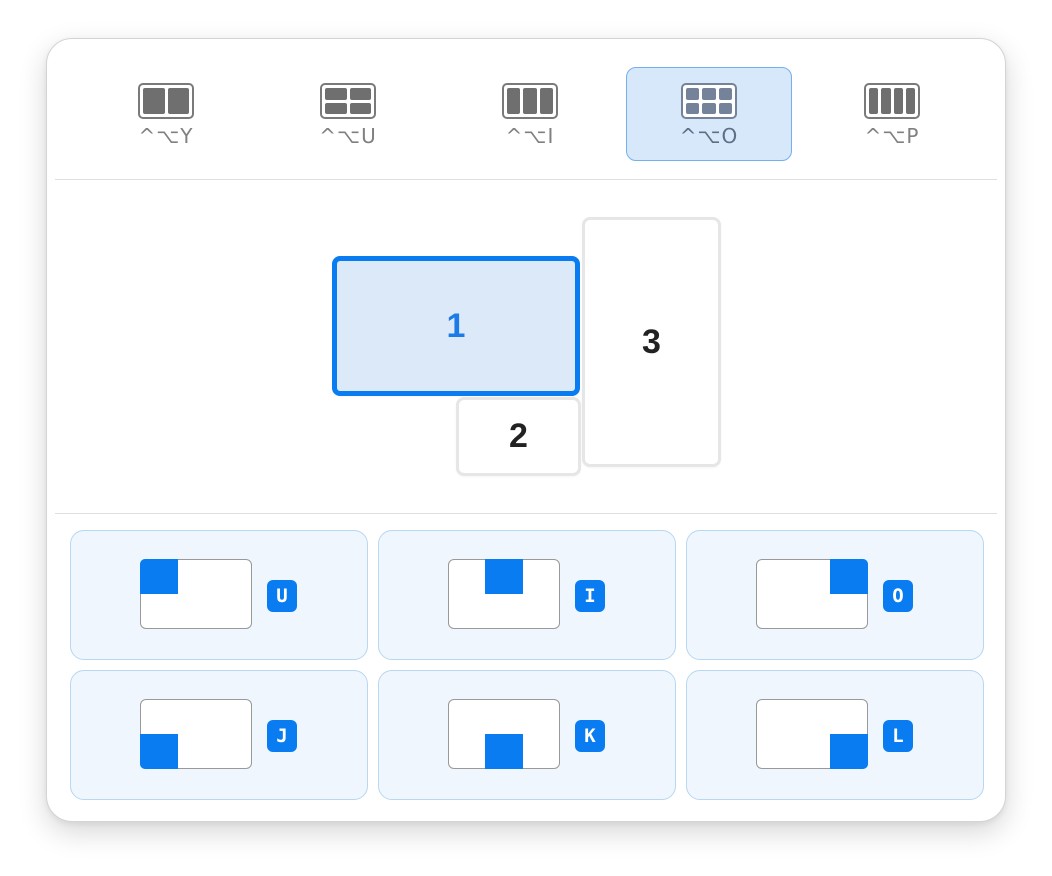 Image resolution: width=1052 pixels, height=876 pixels. I want to click on shortcut-key-badge: O, so click(898, 596).